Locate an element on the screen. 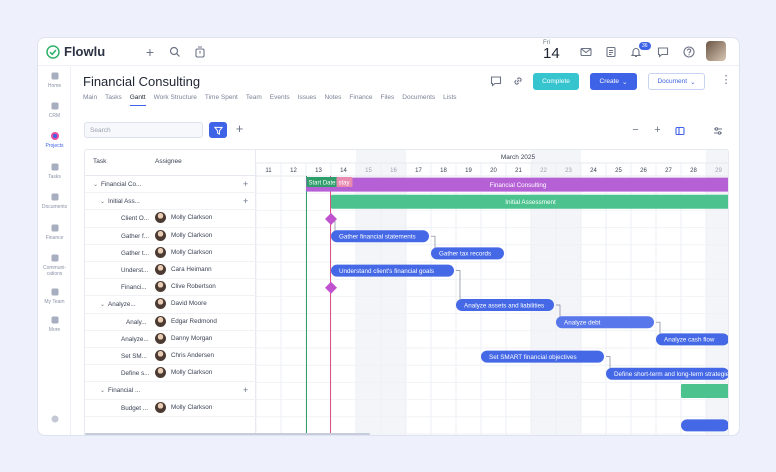 Image resolution: width=776 pixels, height=472 pixels. mail-icon is located at coordinates (586, 52).